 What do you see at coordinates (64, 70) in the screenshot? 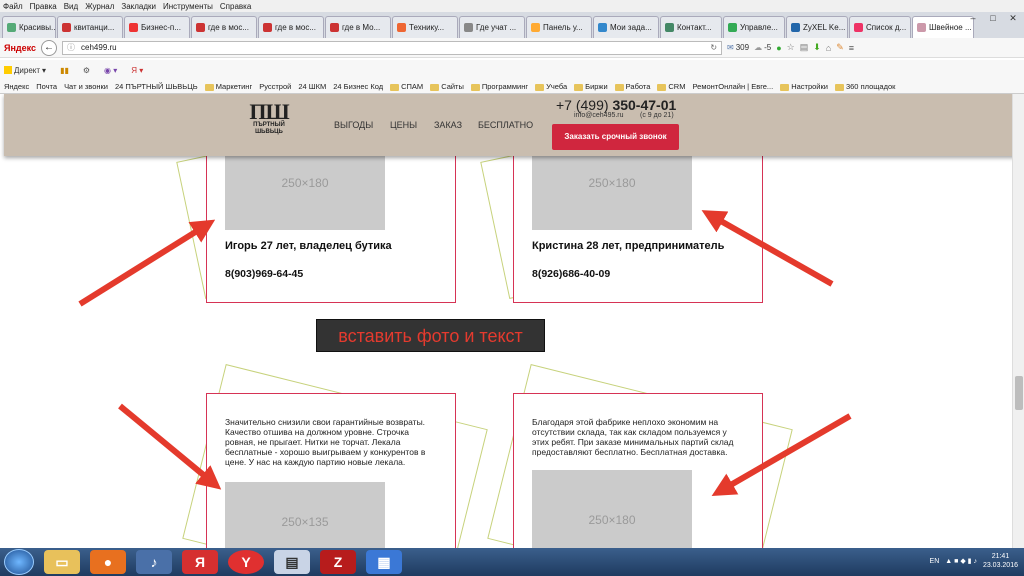
I see `stats-icon: ▮▮` at bounding box center [64, 70].